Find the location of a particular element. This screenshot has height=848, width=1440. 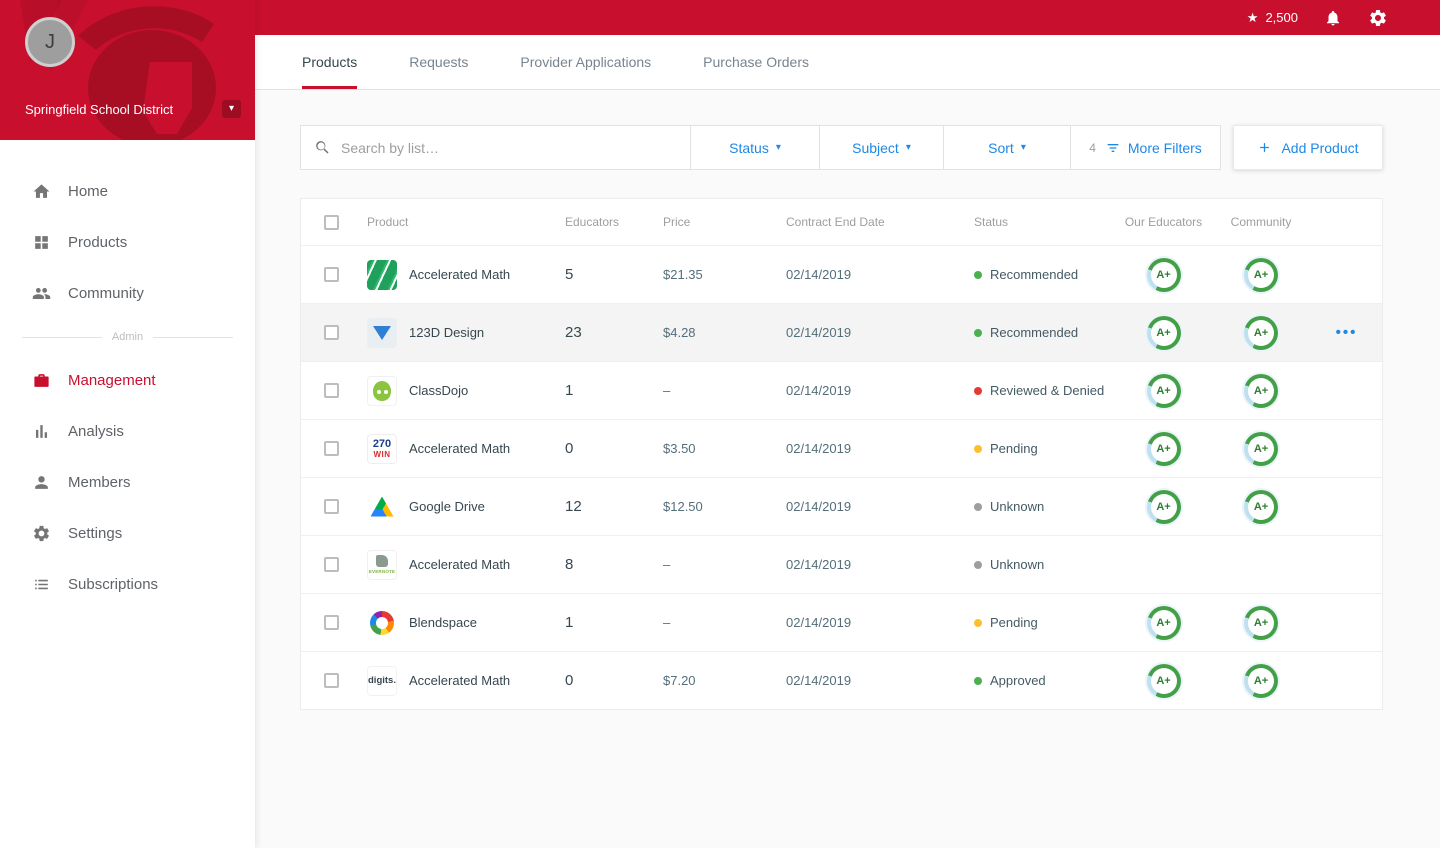

product-logo-slot: 270 WIN is located at coordinates (382, 448).